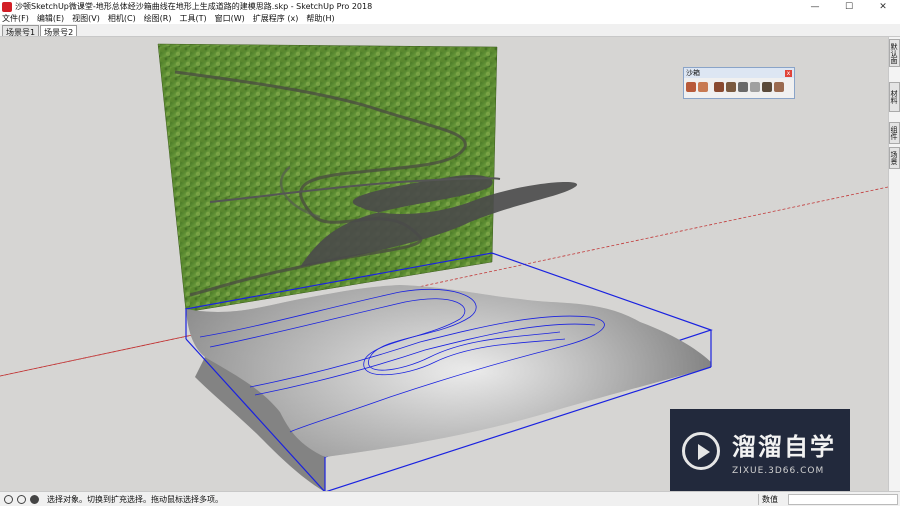 This screenshot has width=900, height=506. I want to click on scene-tabs: 场景号1 场景号2, so click(450, 30).